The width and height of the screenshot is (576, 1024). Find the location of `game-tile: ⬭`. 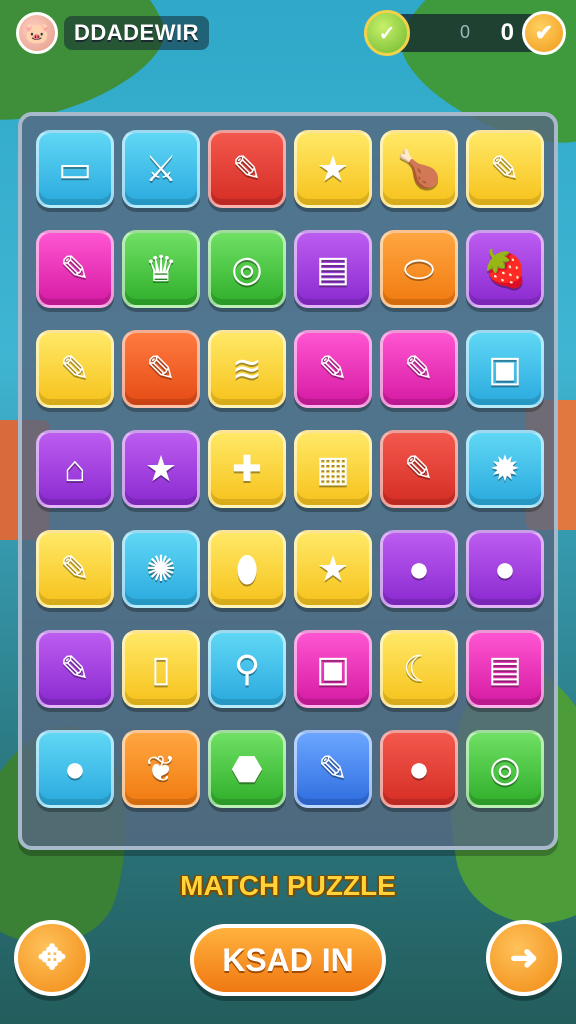

game-tile: ⬭ is located at coordinates (419, 269).